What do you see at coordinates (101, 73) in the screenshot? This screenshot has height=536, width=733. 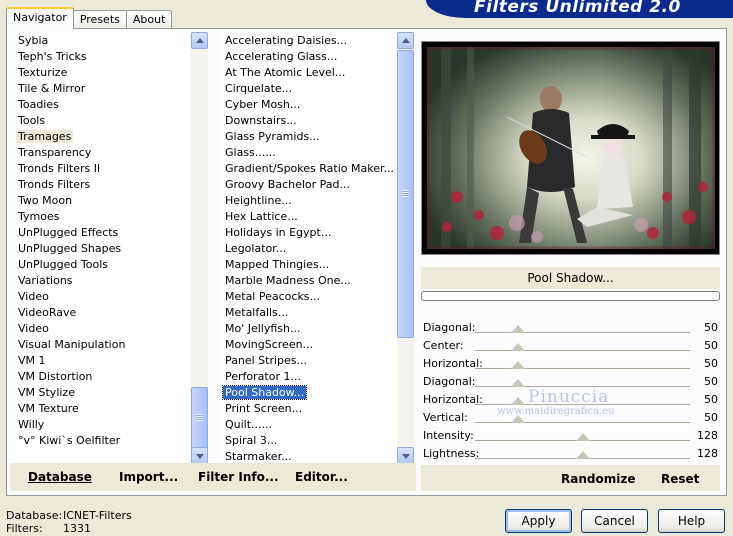 I see `category-item: Texturize` at bounding box center [101, 73].